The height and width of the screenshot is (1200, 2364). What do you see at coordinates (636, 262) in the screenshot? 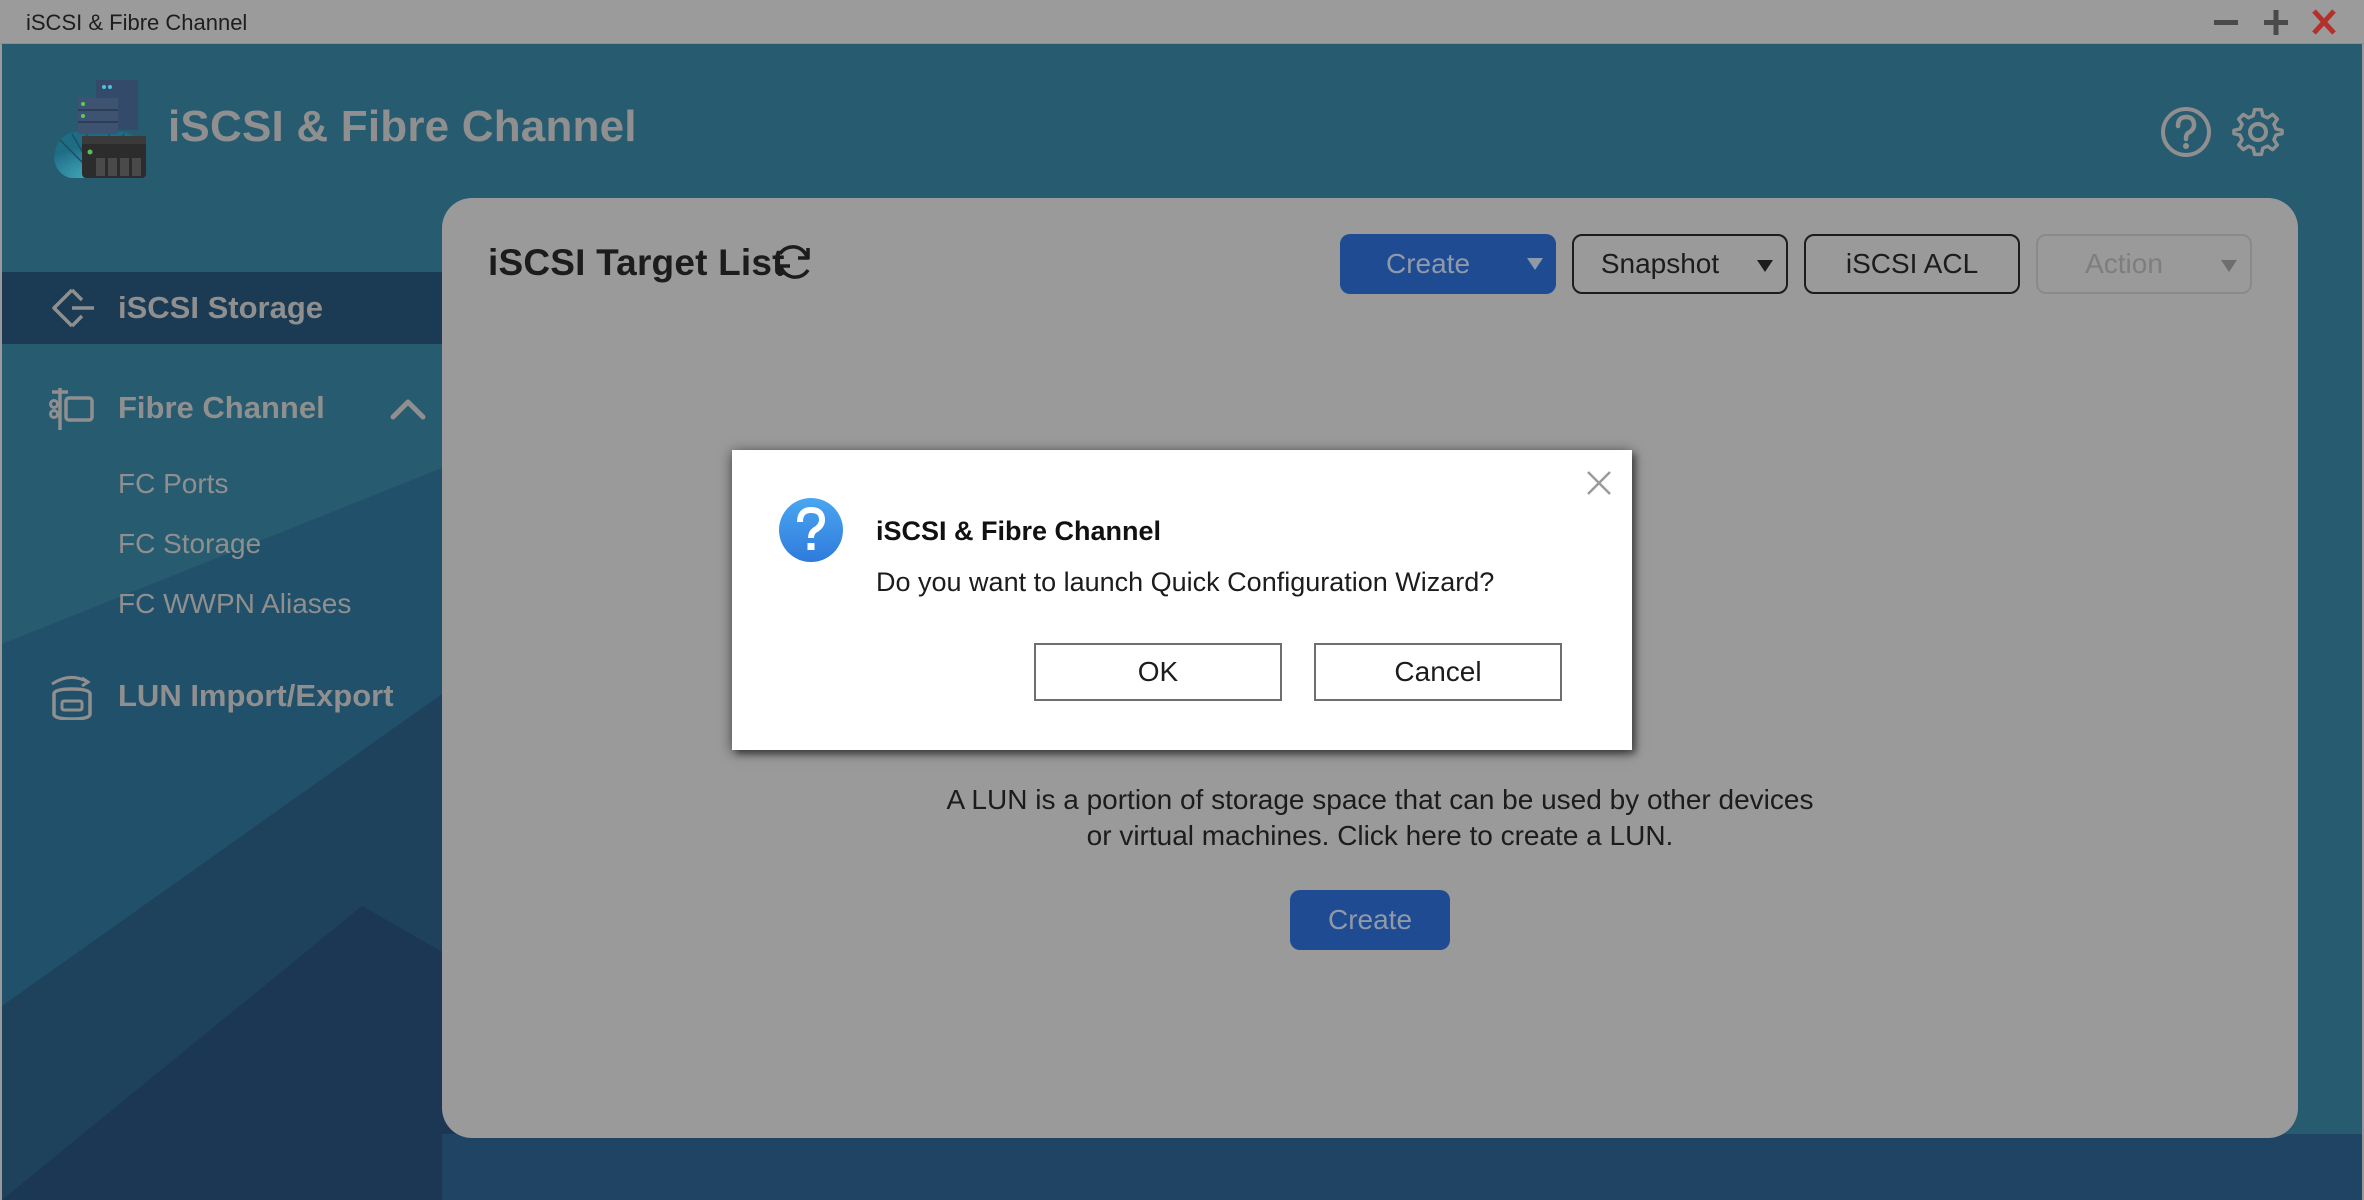
I see `page-title: iSCSI Target List` at bounding box center [636, 262].